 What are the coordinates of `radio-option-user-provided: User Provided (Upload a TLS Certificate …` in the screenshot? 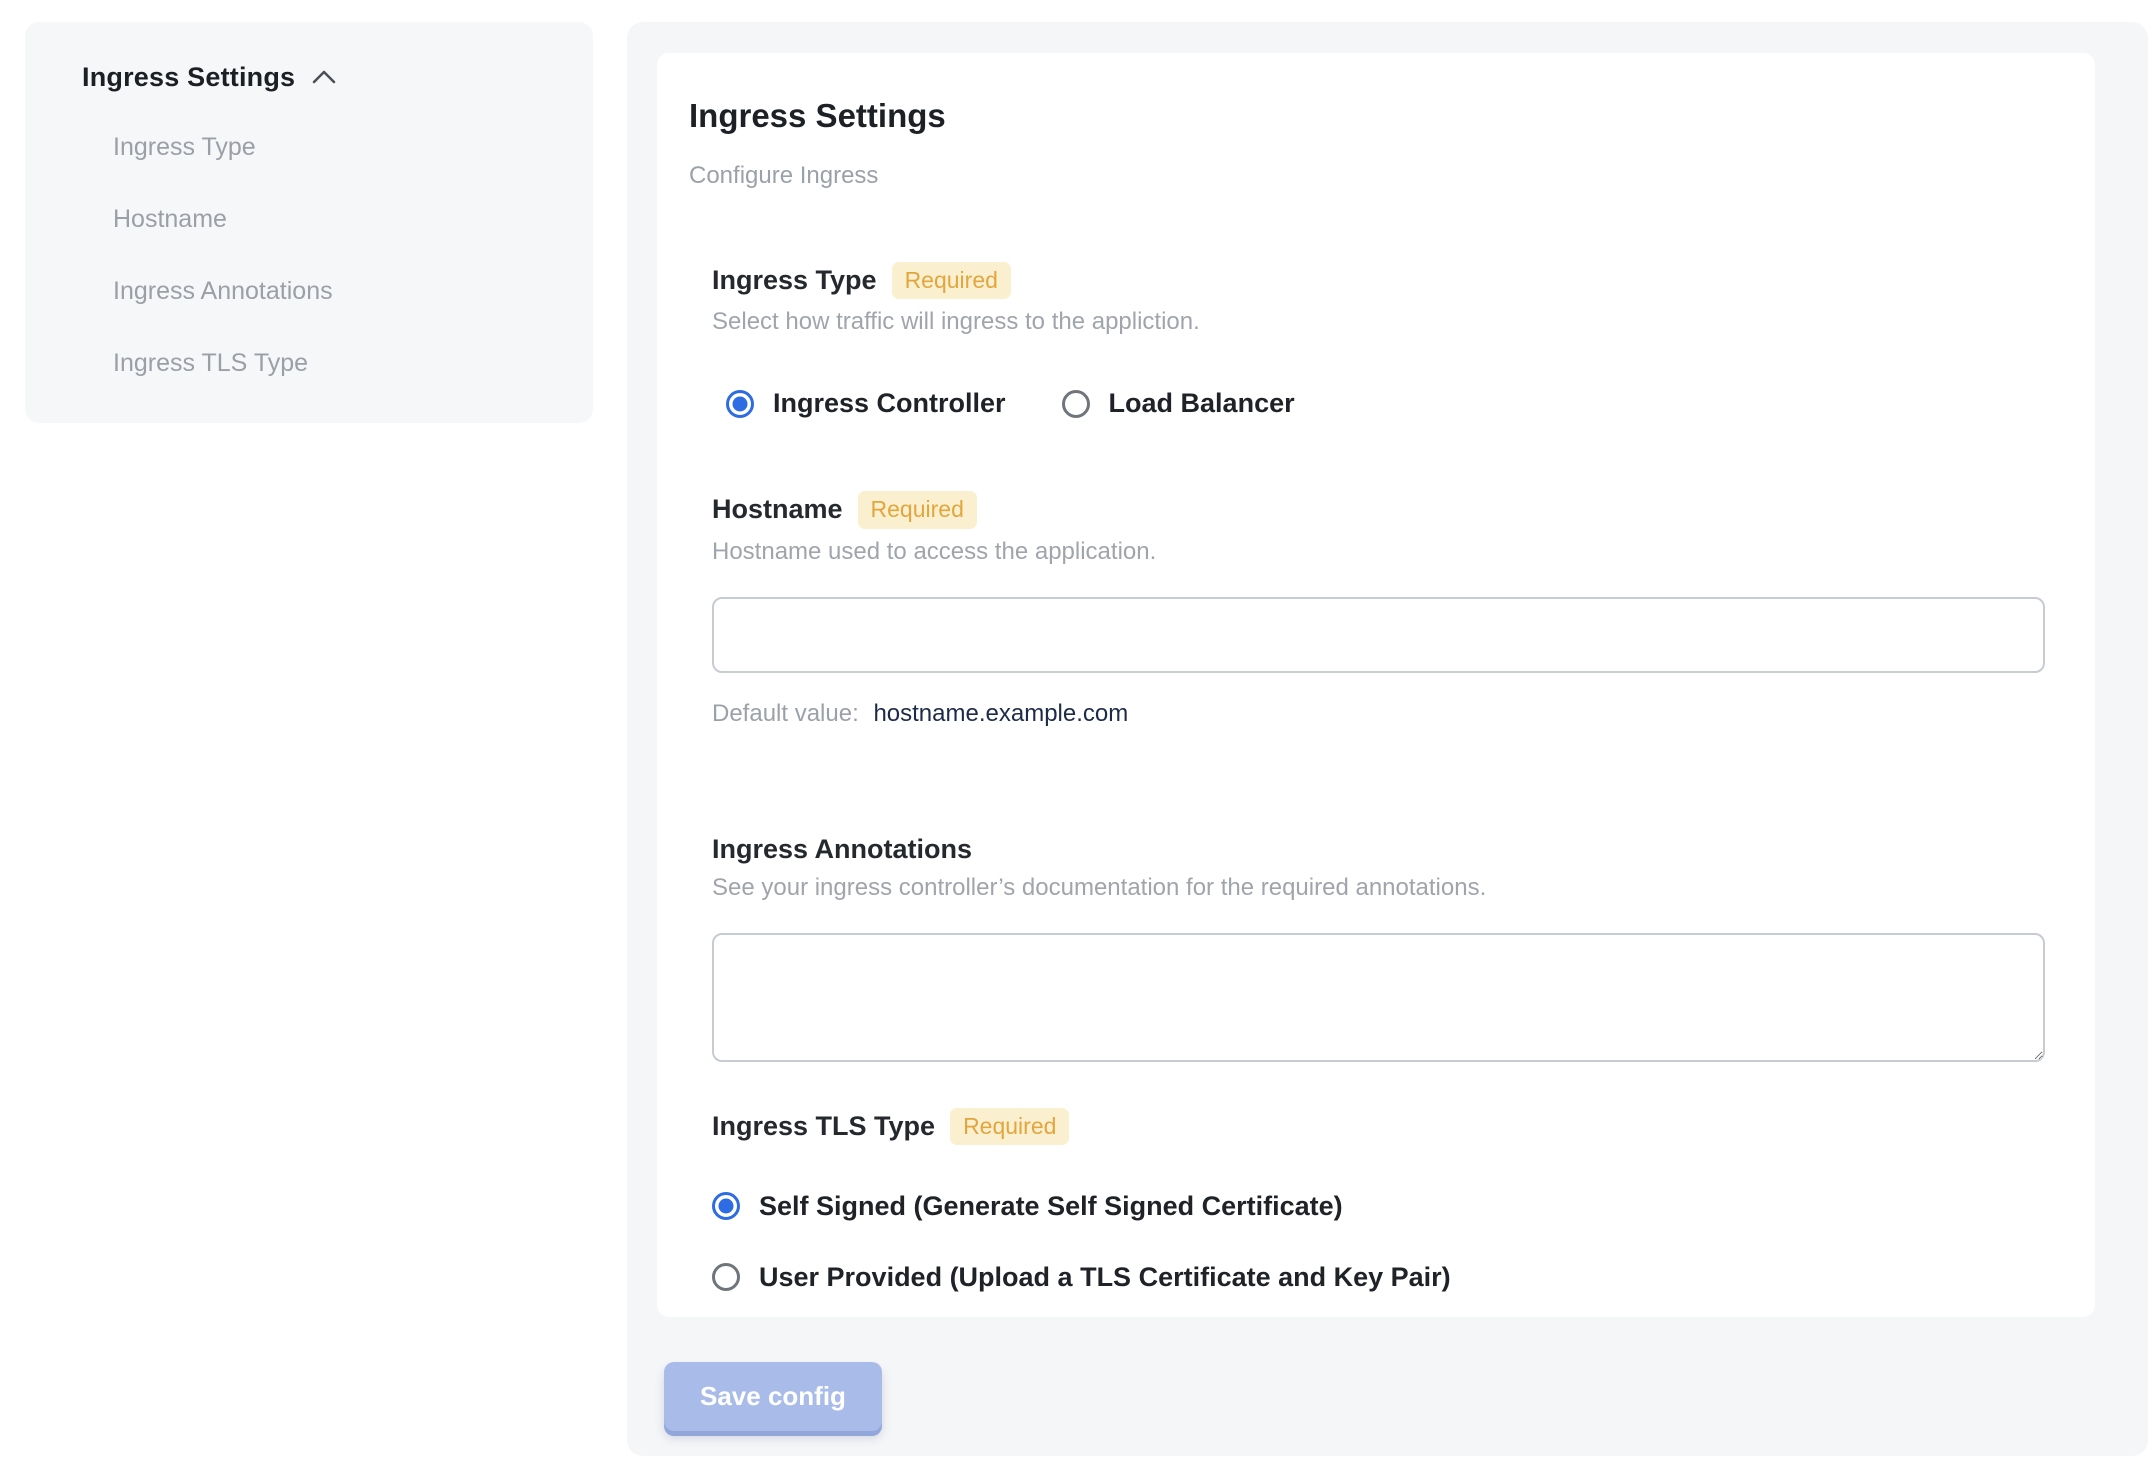 It's located at (1378, 1277).